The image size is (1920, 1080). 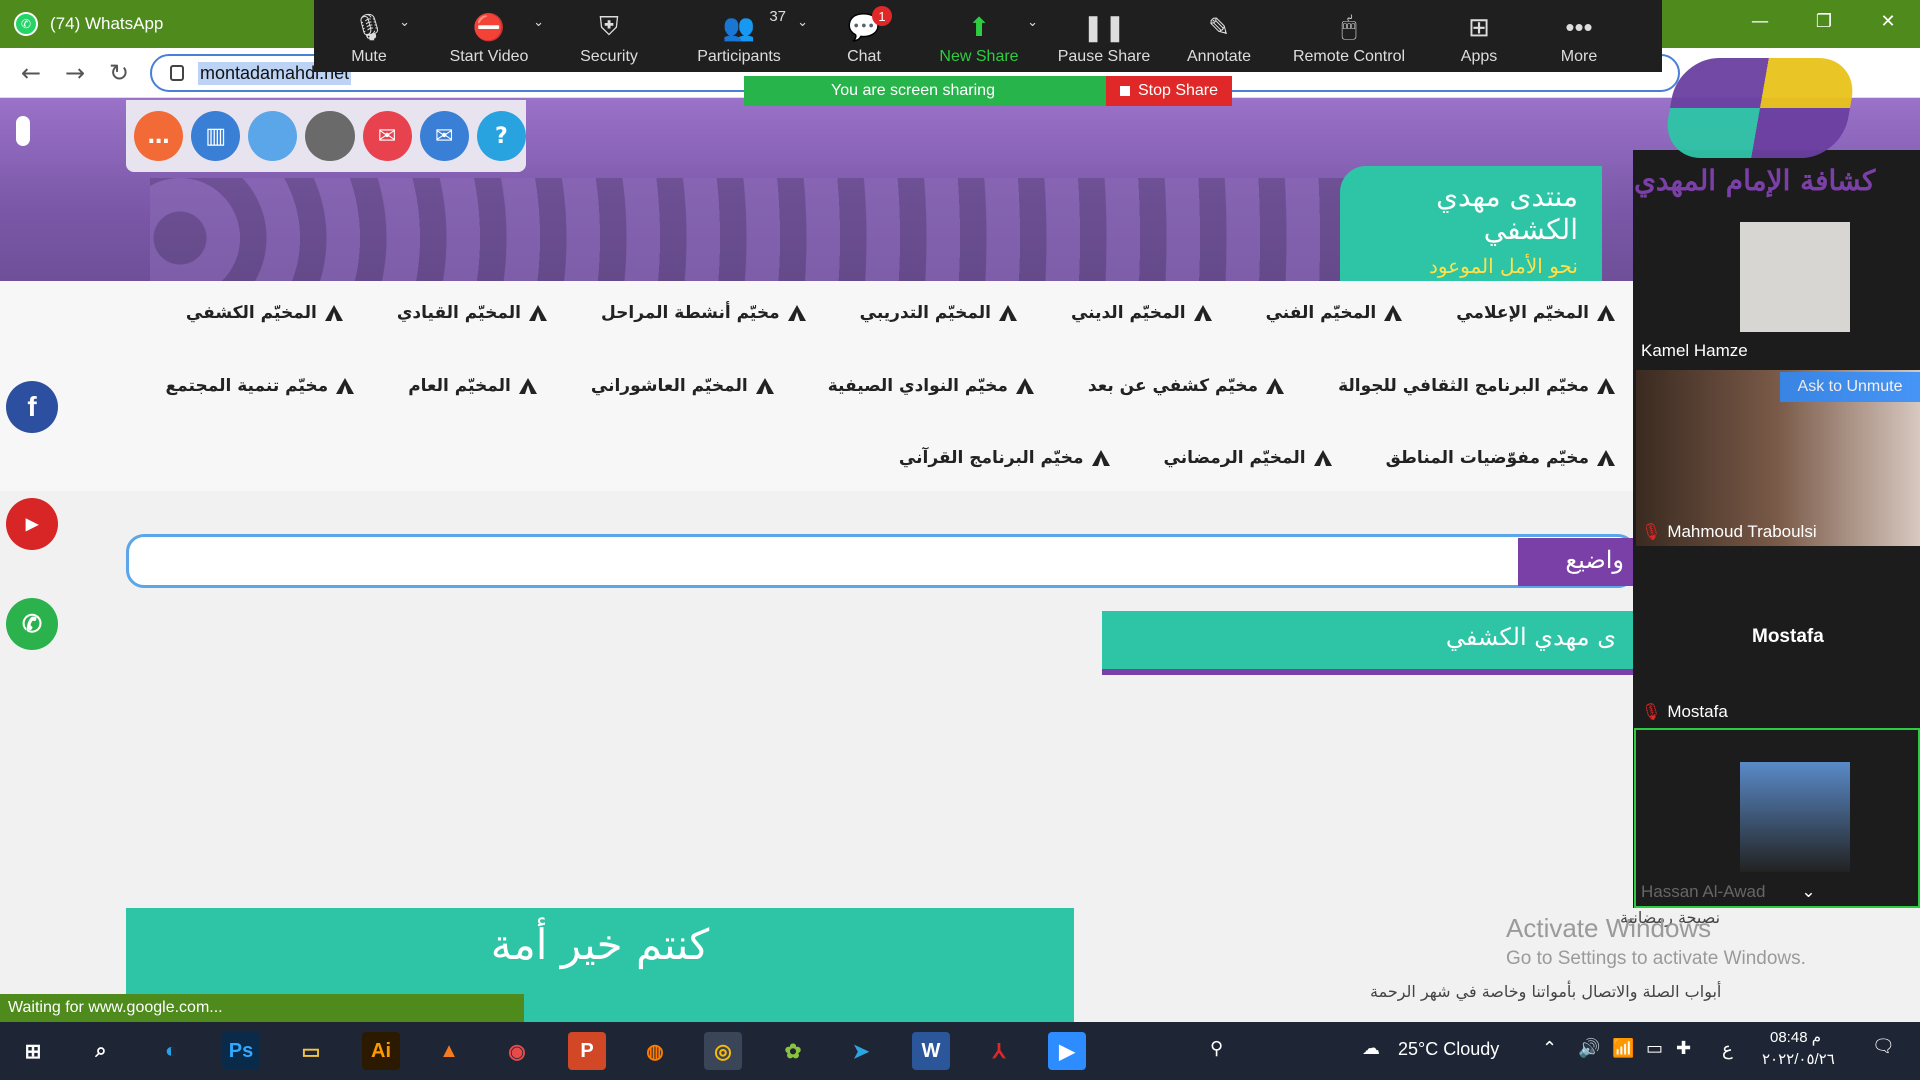 What do you see at coordinates (1476, 386) in the screenshot?
I see `menu-item: مخيّم البرنامج الثقافي للجوالة` at bounding box center [1476, 386].